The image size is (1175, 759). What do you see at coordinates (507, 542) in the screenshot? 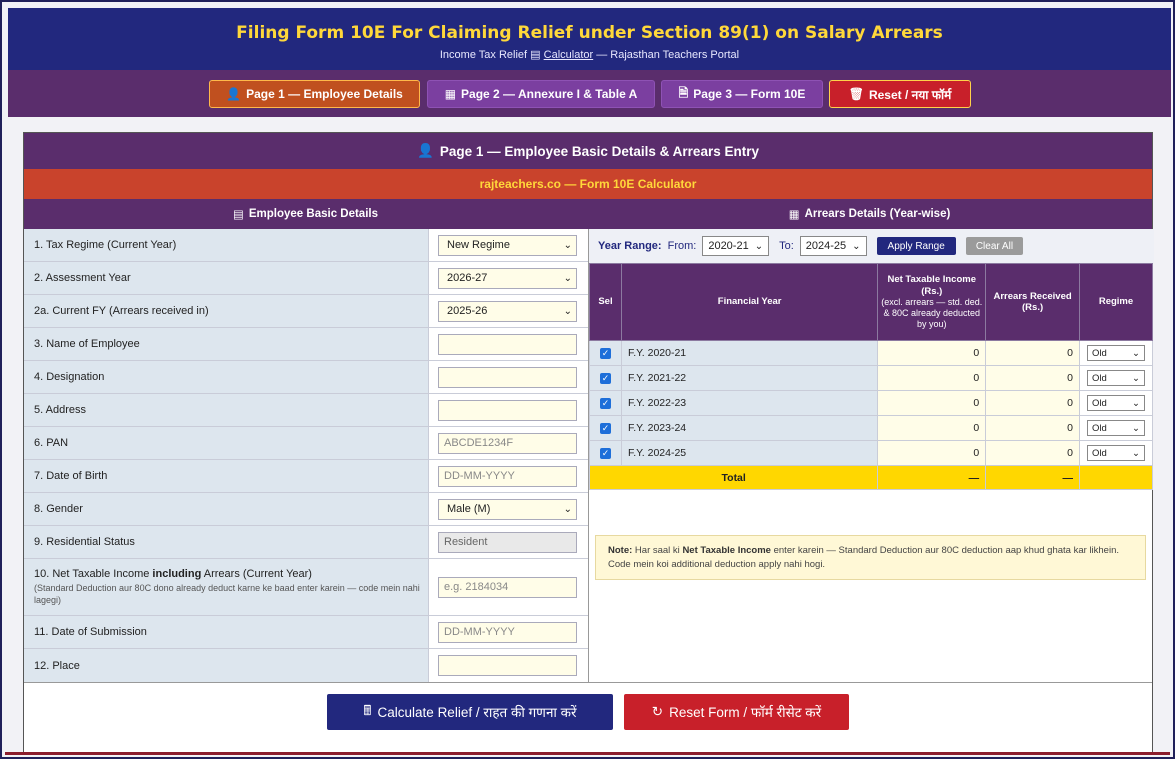
I see `residential-status-field: Resident` at bounding box center [507, 542].